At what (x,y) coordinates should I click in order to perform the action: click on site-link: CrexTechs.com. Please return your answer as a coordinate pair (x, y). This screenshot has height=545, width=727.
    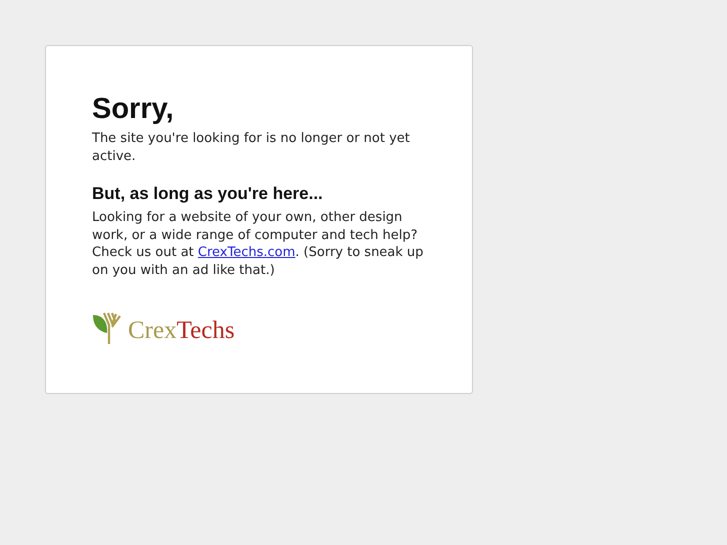
    Looking at the image, I should click on (247, 252).